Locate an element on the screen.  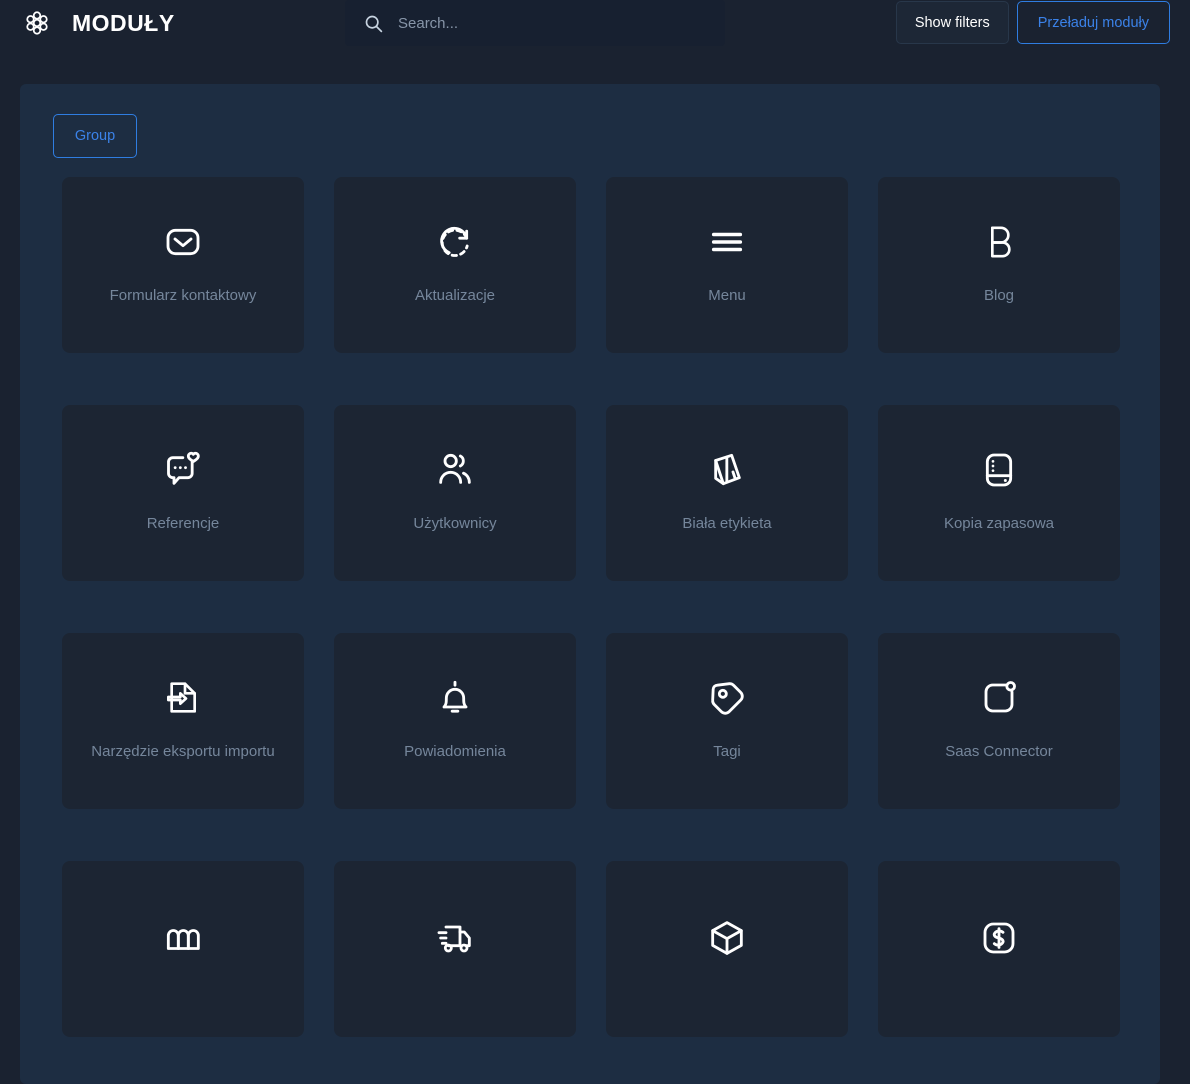
search-box is located at coordinates (535, 23).